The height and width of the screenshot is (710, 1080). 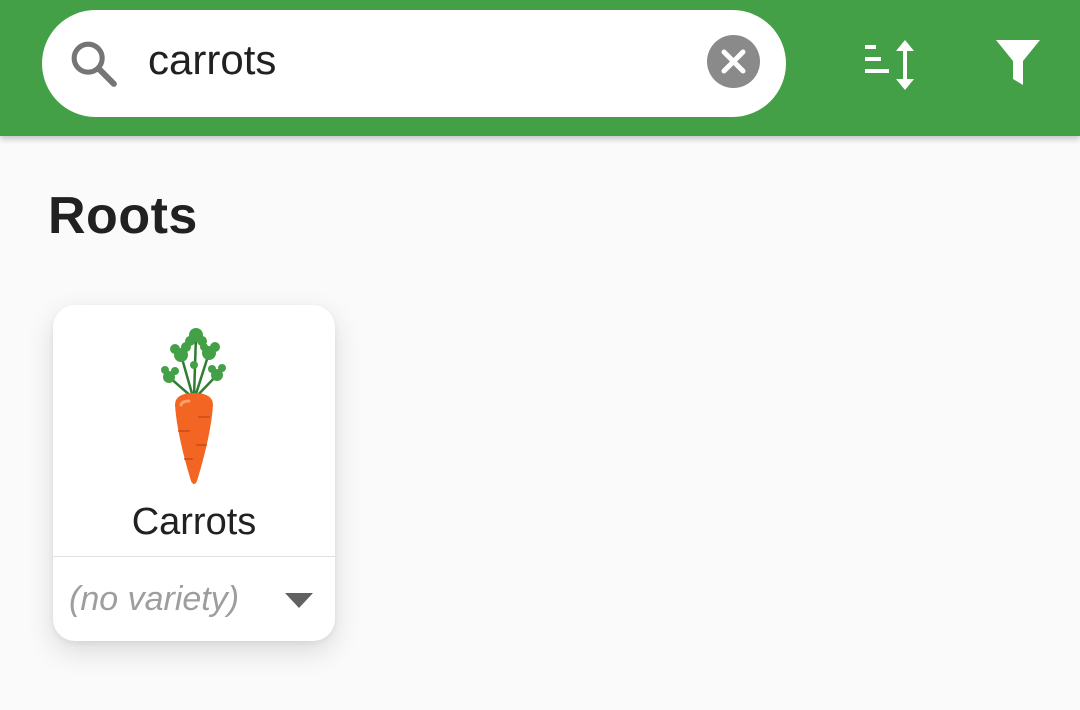 I want to click on carrot-icon, so click(x=193, y=406).